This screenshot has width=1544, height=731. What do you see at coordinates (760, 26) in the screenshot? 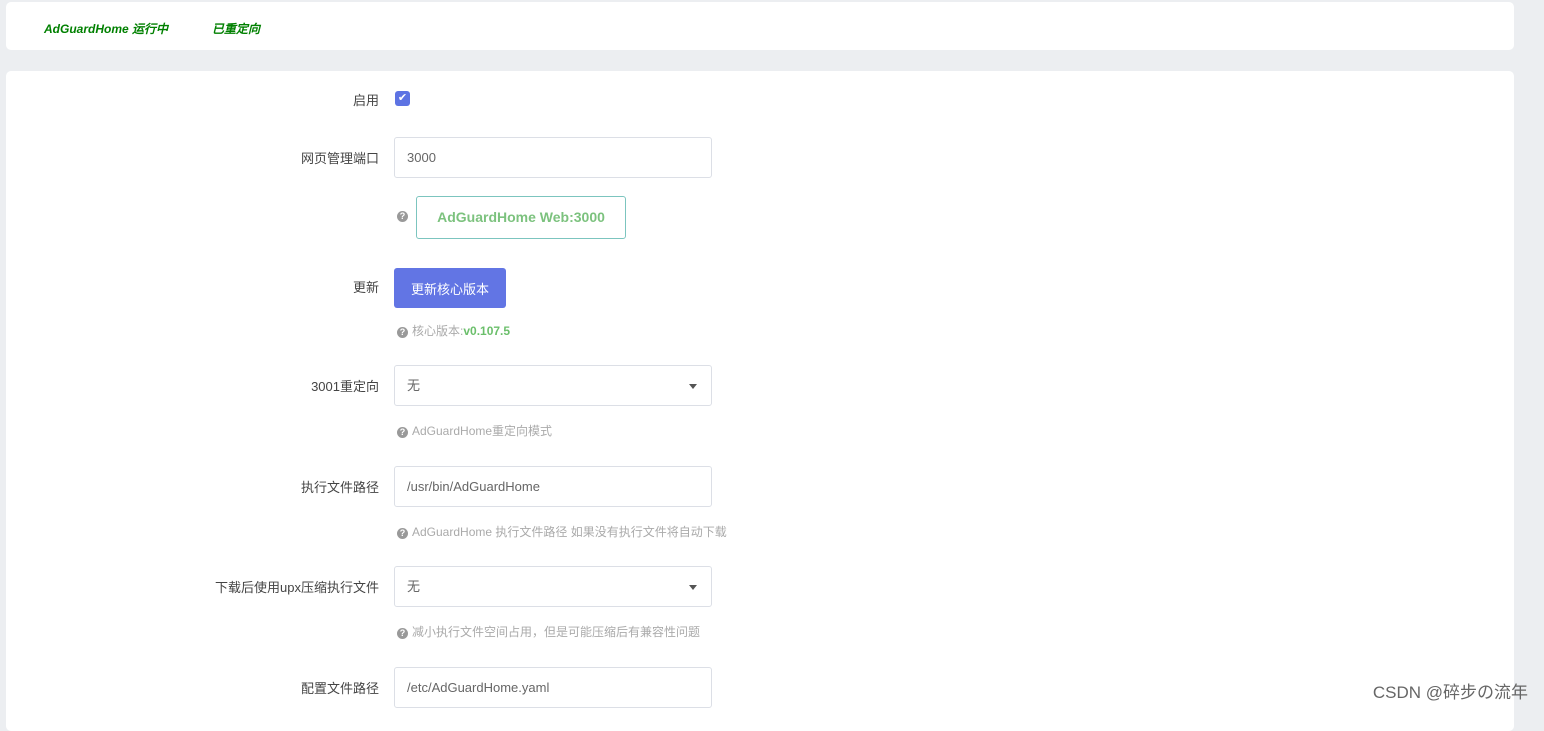
I see `status-bar: AdGuardHome 运行中 已重定向` at bounding box center [760, 26].